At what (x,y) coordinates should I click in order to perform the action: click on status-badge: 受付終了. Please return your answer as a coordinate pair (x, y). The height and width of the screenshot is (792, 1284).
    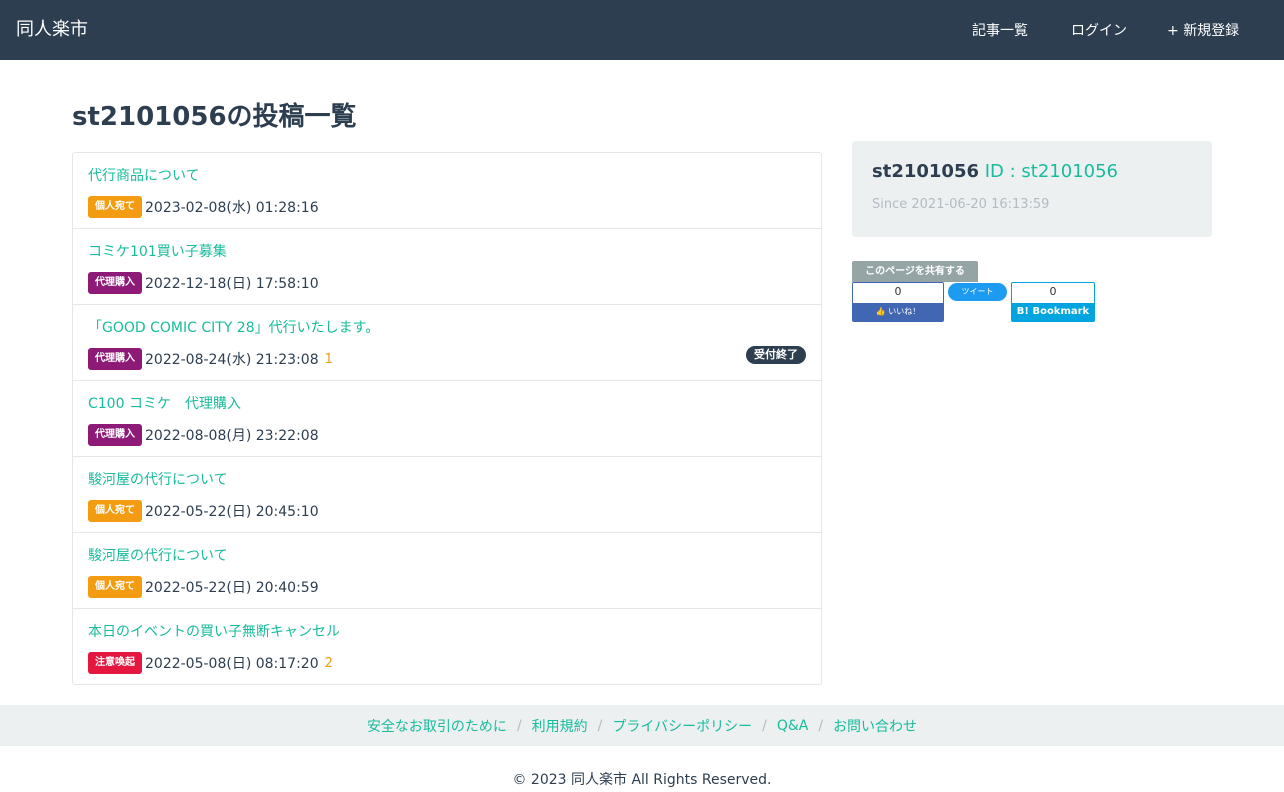
    Looking at the image, I should click on (776, 355).